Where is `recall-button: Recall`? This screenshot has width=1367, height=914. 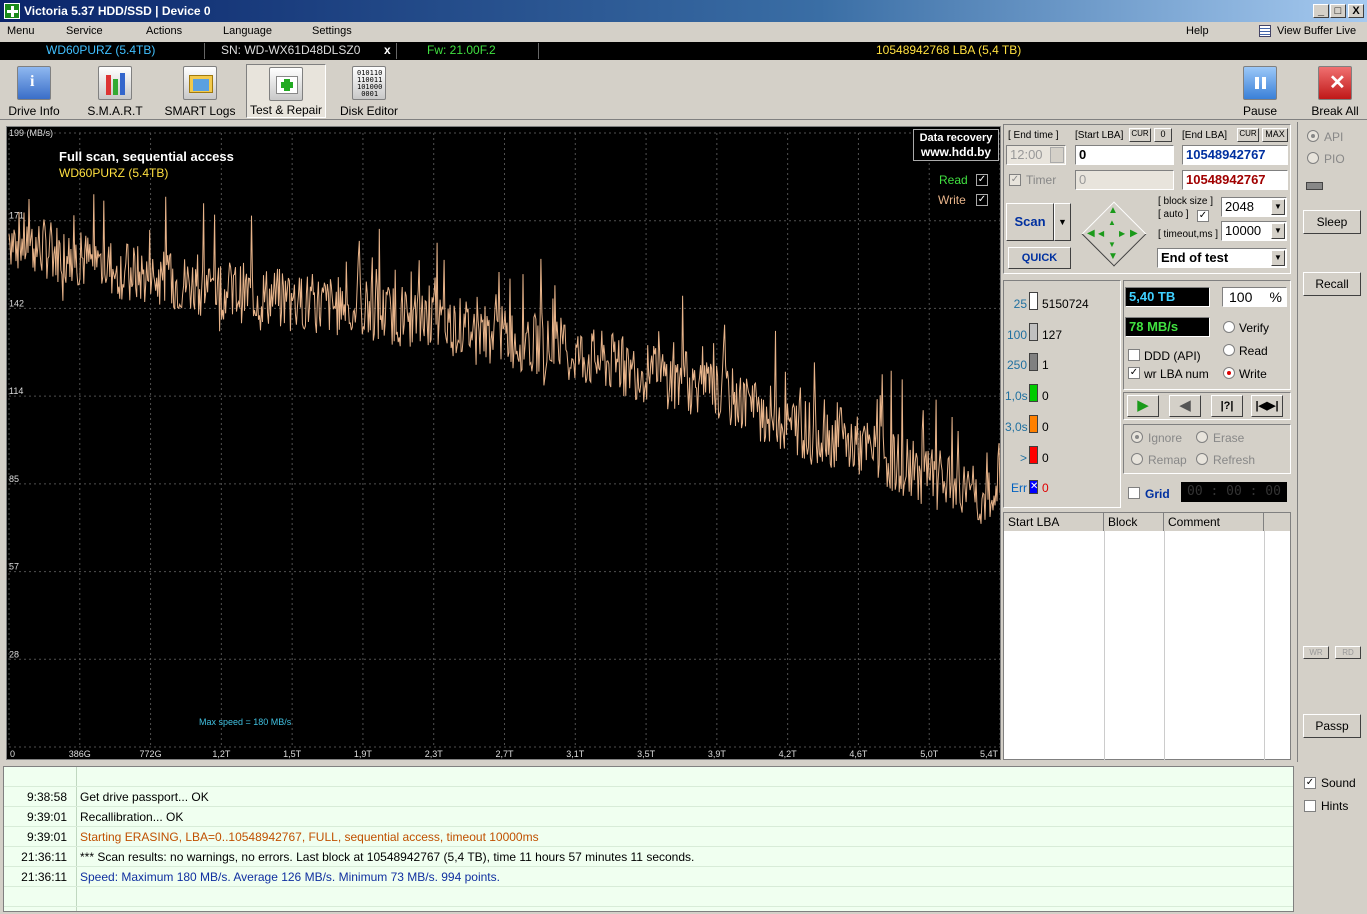 recall-button: Recall is located at coordinates (1332, 284).